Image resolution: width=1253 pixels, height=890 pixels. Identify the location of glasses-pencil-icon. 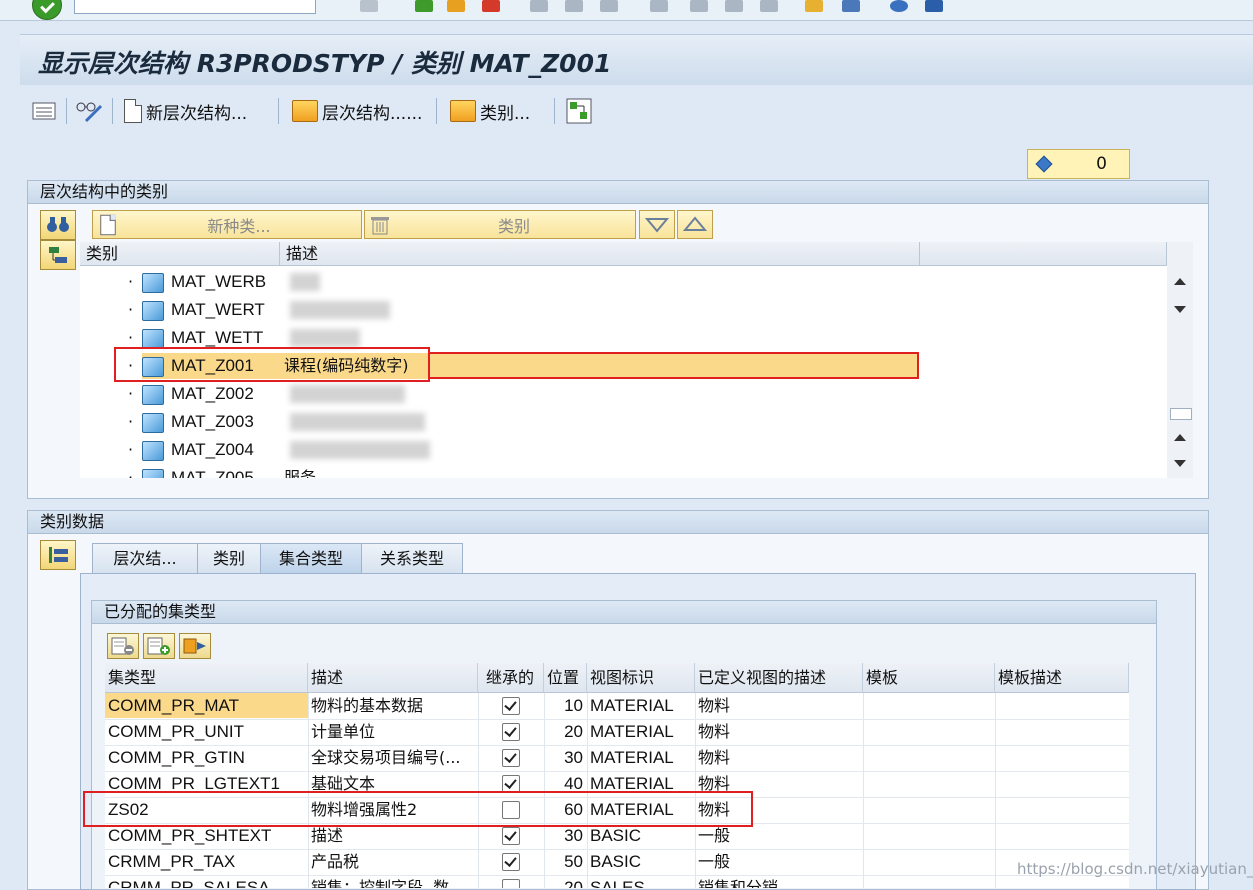
(89, 112).